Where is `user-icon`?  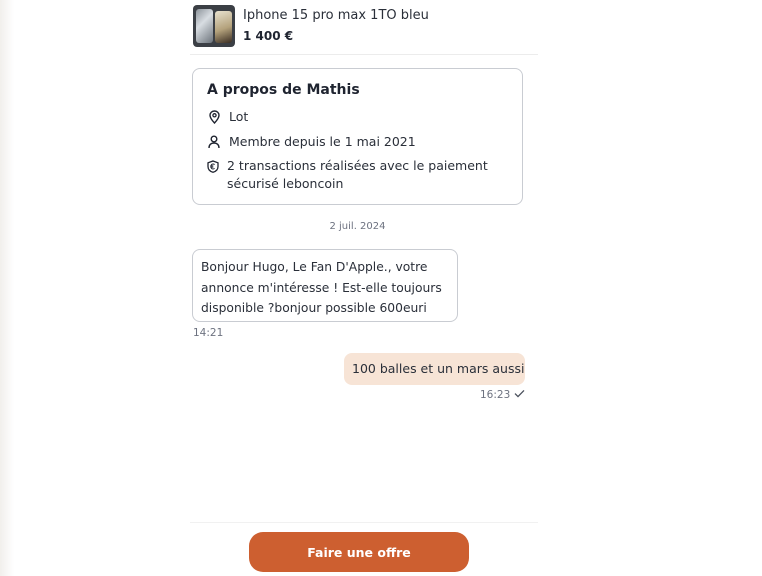
user-icon is located at coordinates (214, 142).